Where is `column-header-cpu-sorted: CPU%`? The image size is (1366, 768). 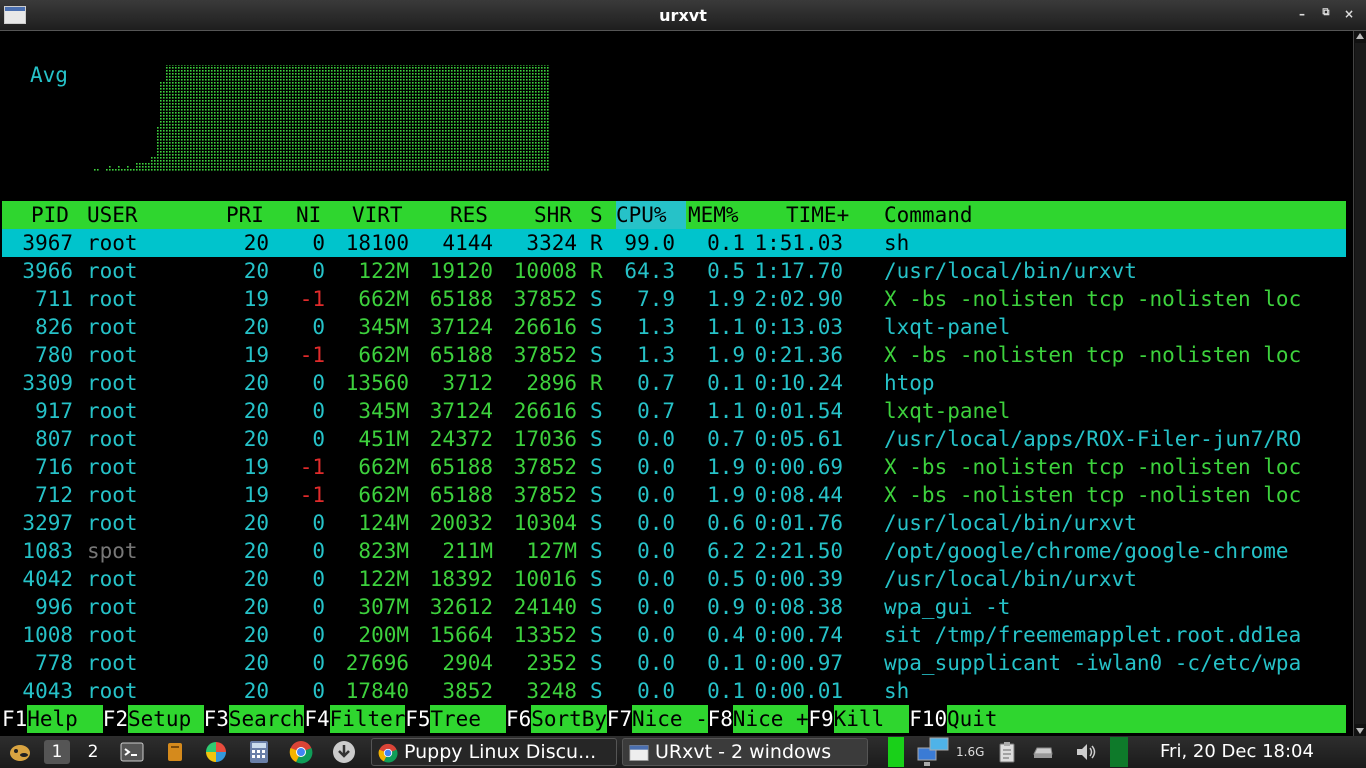 column-header-cpu-sorted: CPU% is located at coordinates (651, 215).